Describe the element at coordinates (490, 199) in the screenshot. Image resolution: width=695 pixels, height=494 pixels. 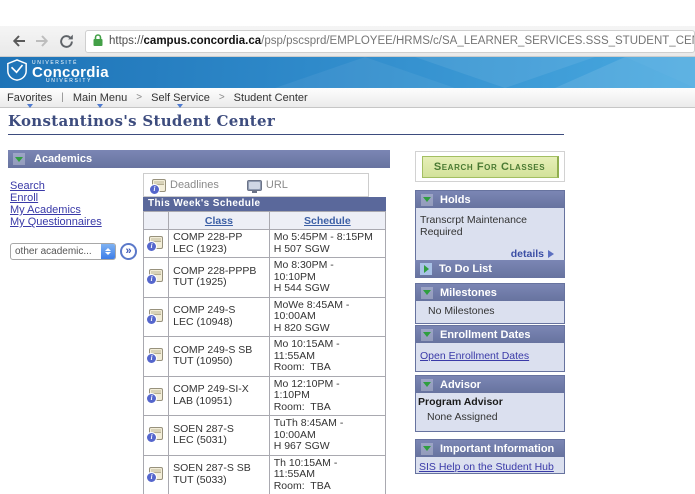
I see `holds-header: Holds` at that location.